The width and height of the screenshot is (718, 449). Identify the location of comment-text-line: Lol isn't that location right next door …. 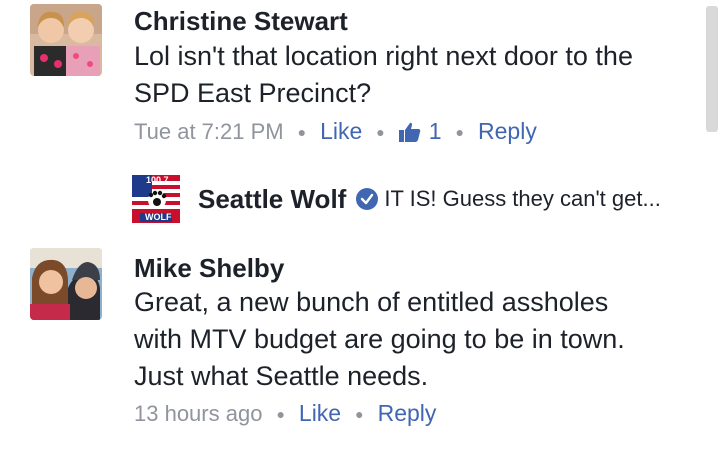
(383, 56).